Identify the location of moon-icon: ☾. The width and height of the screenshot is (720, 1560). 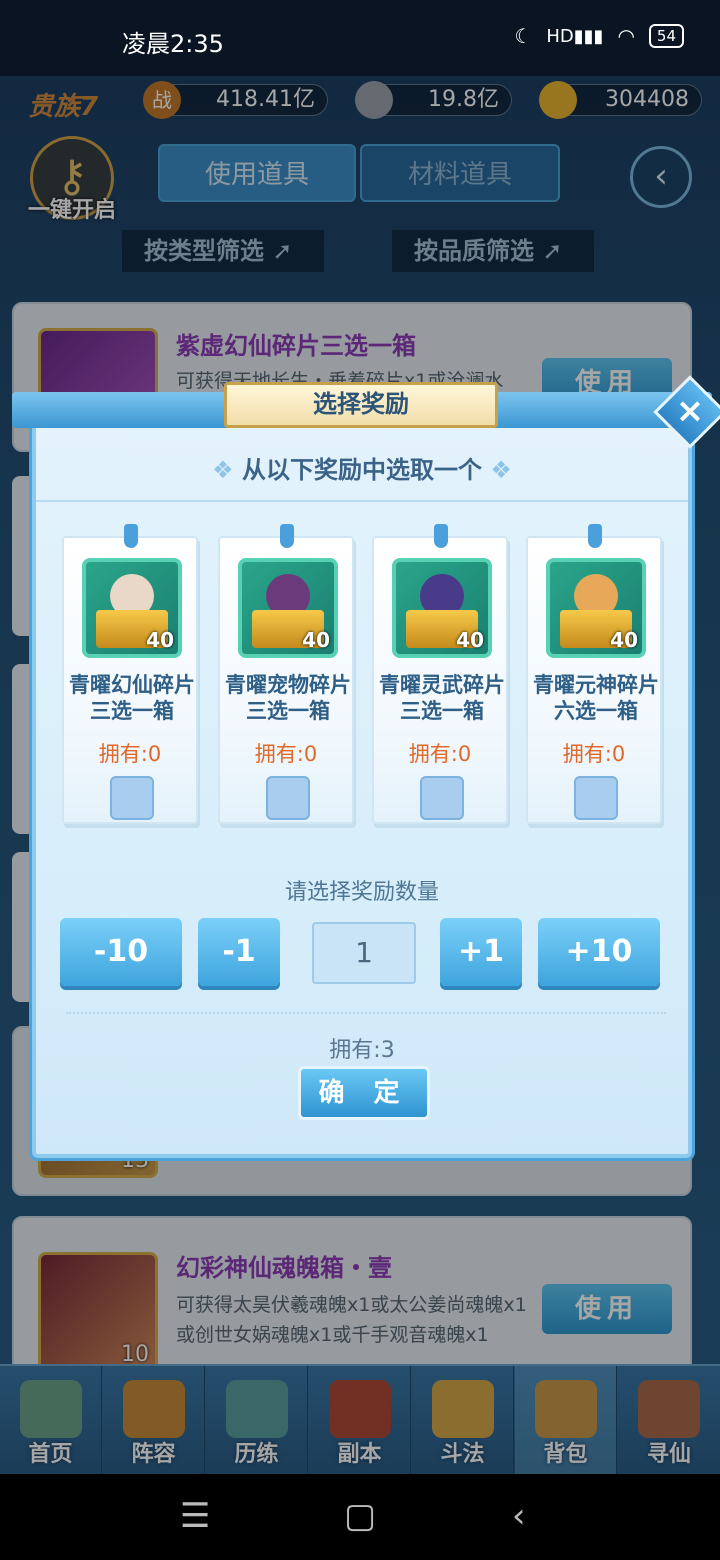
(523, 36).